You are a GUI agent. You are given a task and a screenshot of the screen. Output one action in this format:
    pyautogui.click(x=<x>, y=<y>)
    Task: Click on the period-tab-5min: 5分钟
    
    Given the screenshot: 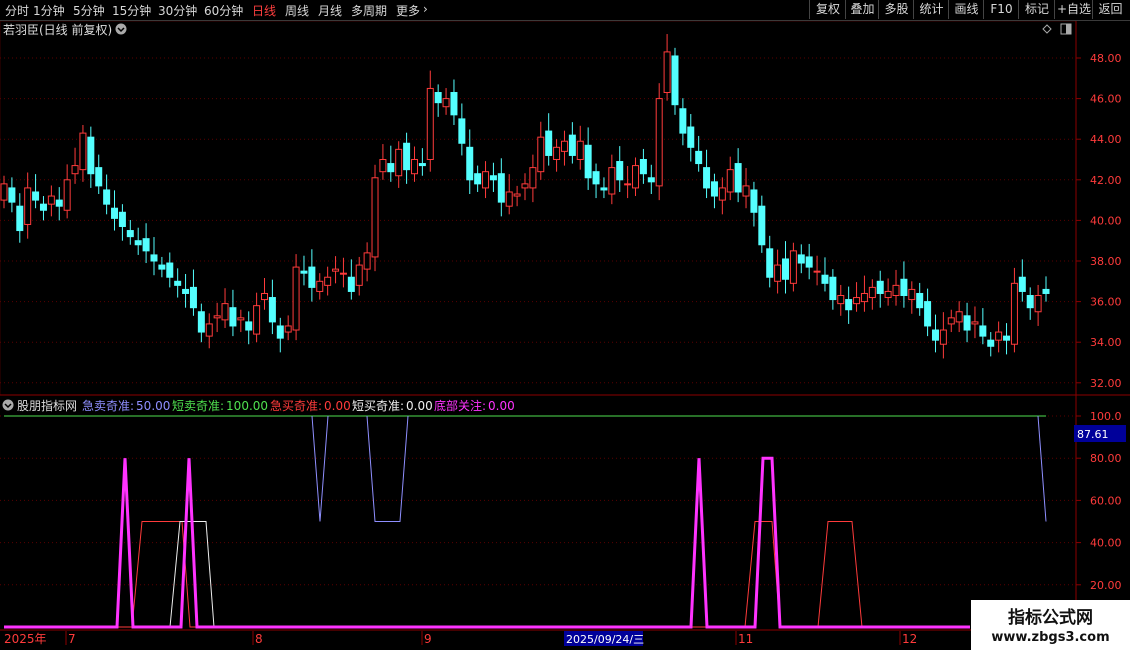 What is the action you would take?
    pyautogui.click(x=89, y=10)
    